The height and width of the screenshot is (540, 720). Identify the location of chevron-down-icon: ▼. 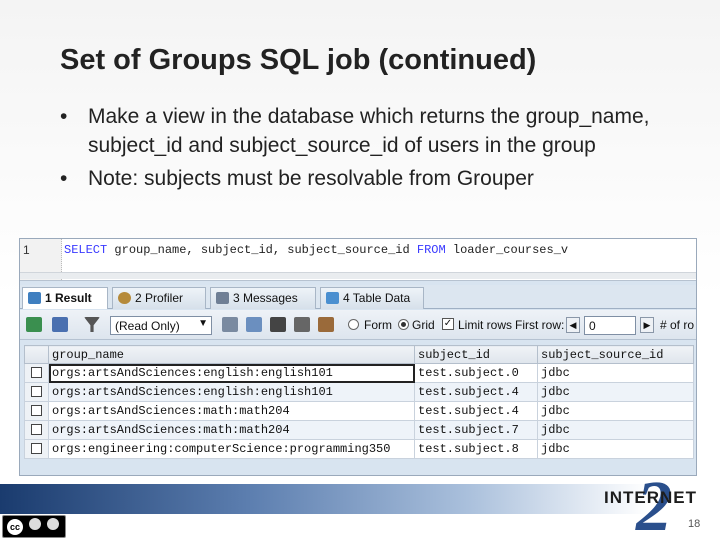
(203, 323).